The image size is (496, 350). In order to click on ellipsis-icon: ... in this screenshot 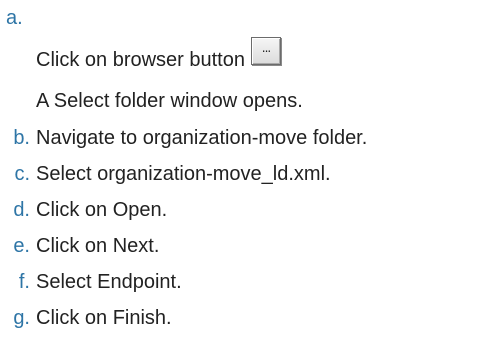, I will do `click(266, 47)`.